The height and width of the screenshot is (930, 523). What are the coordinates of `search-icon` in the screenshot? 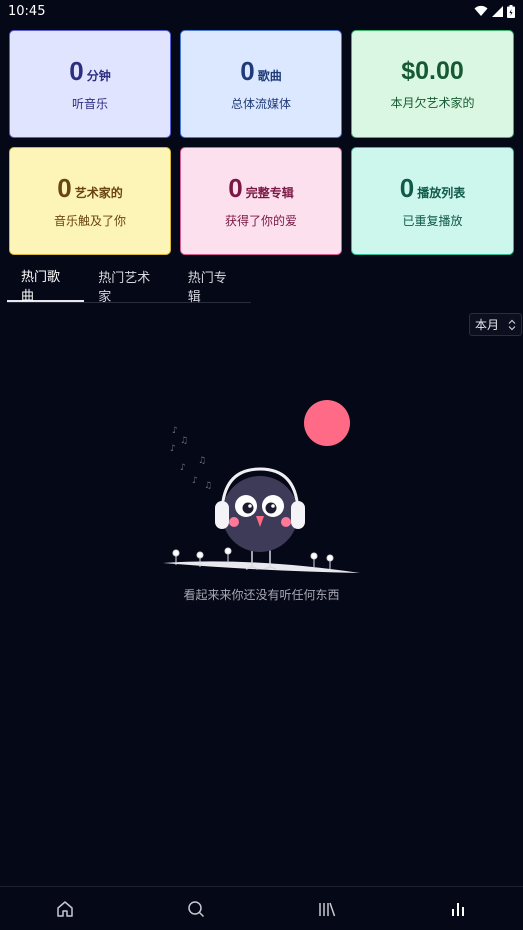 It's located at (196, 908).